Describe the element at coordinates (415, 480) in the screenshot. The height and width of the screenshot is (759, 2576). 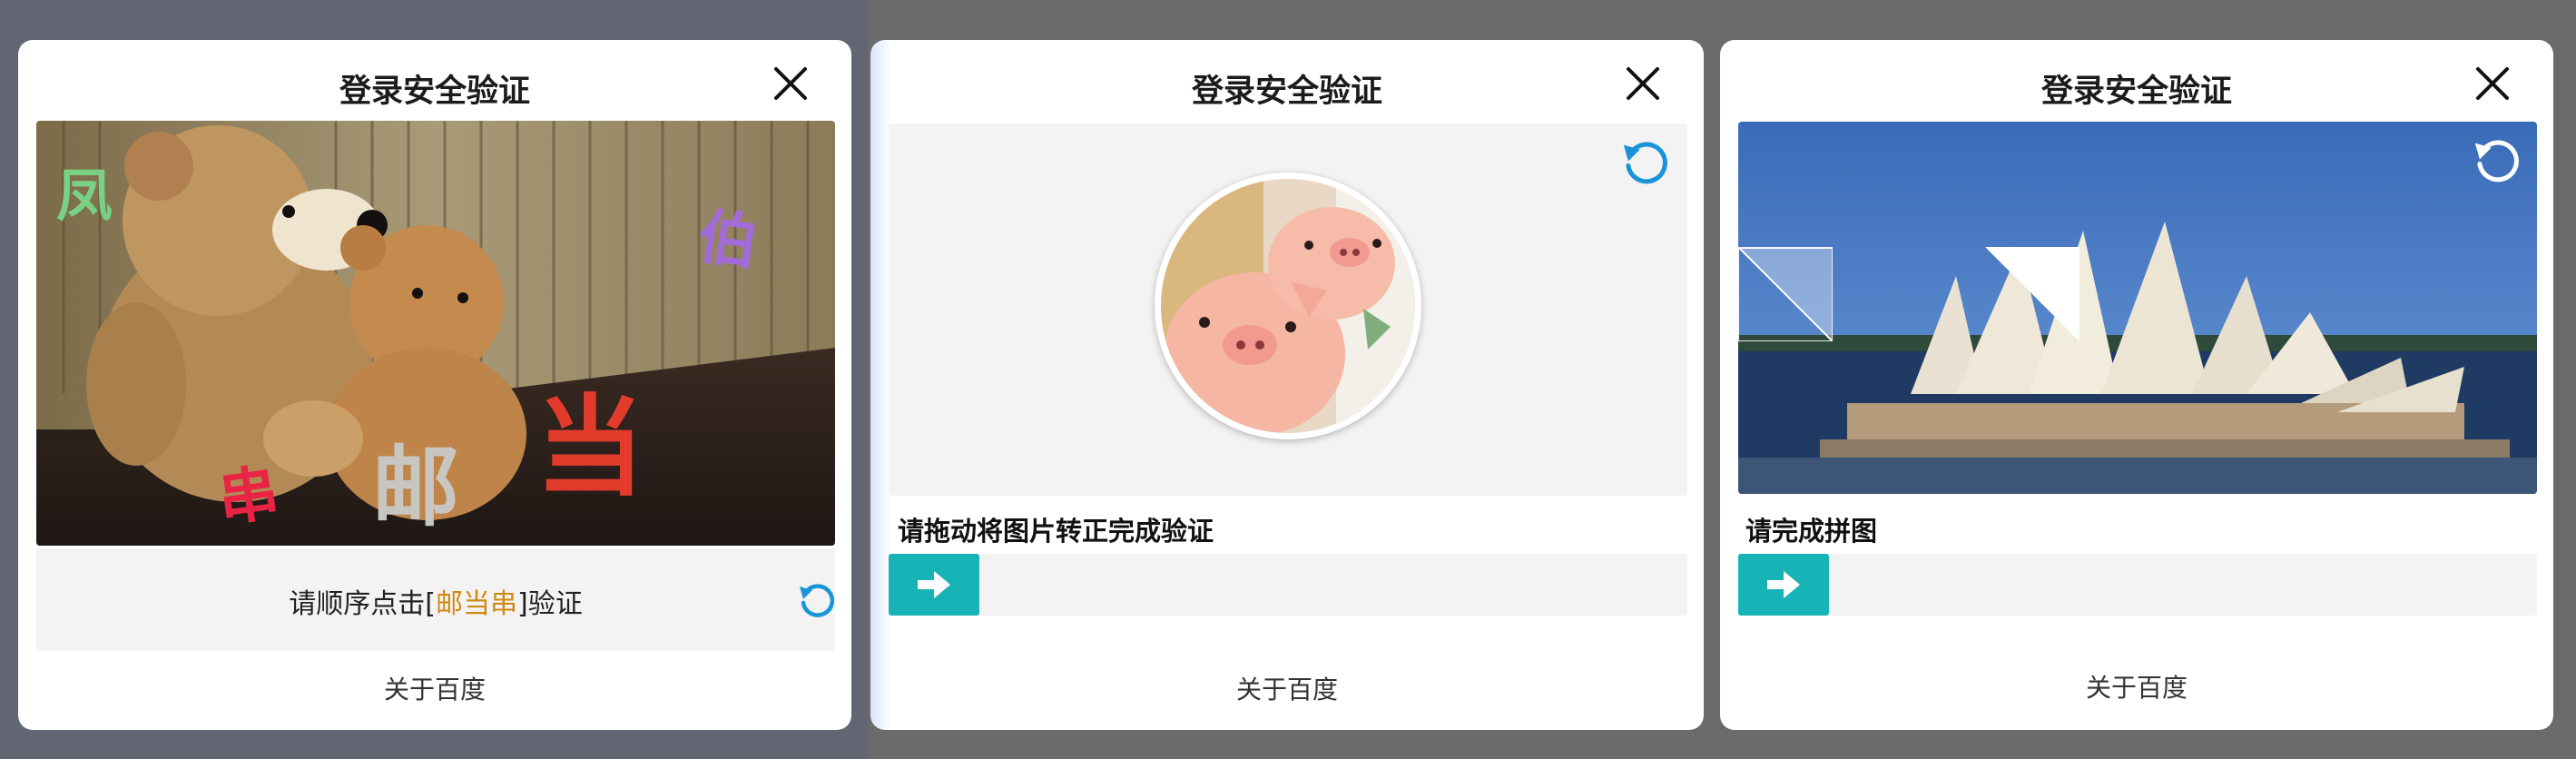
I see `captcha-char-5: 邮` at that location.